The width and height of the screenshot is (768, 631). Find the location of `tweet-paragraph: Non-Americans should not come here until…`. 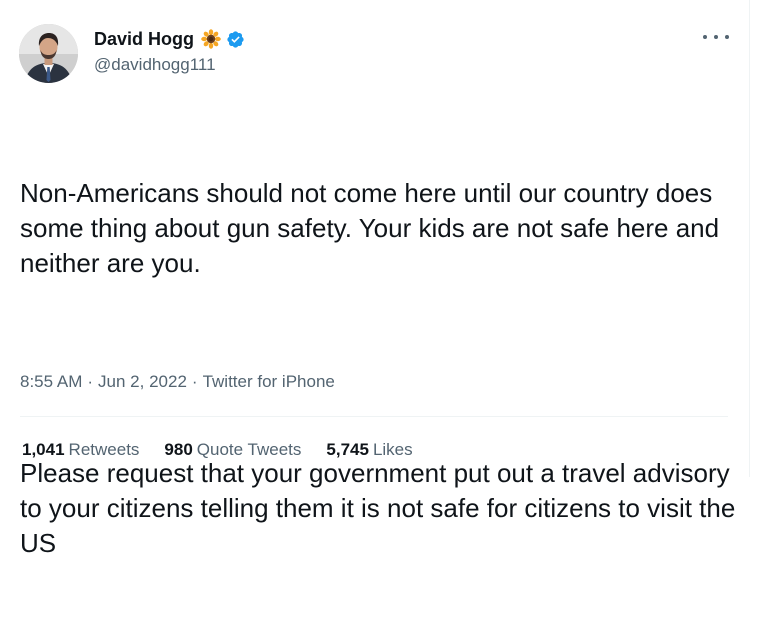

tweet-paragraph: Non-Americans should not come here until… is located at coordinates (373, 228).